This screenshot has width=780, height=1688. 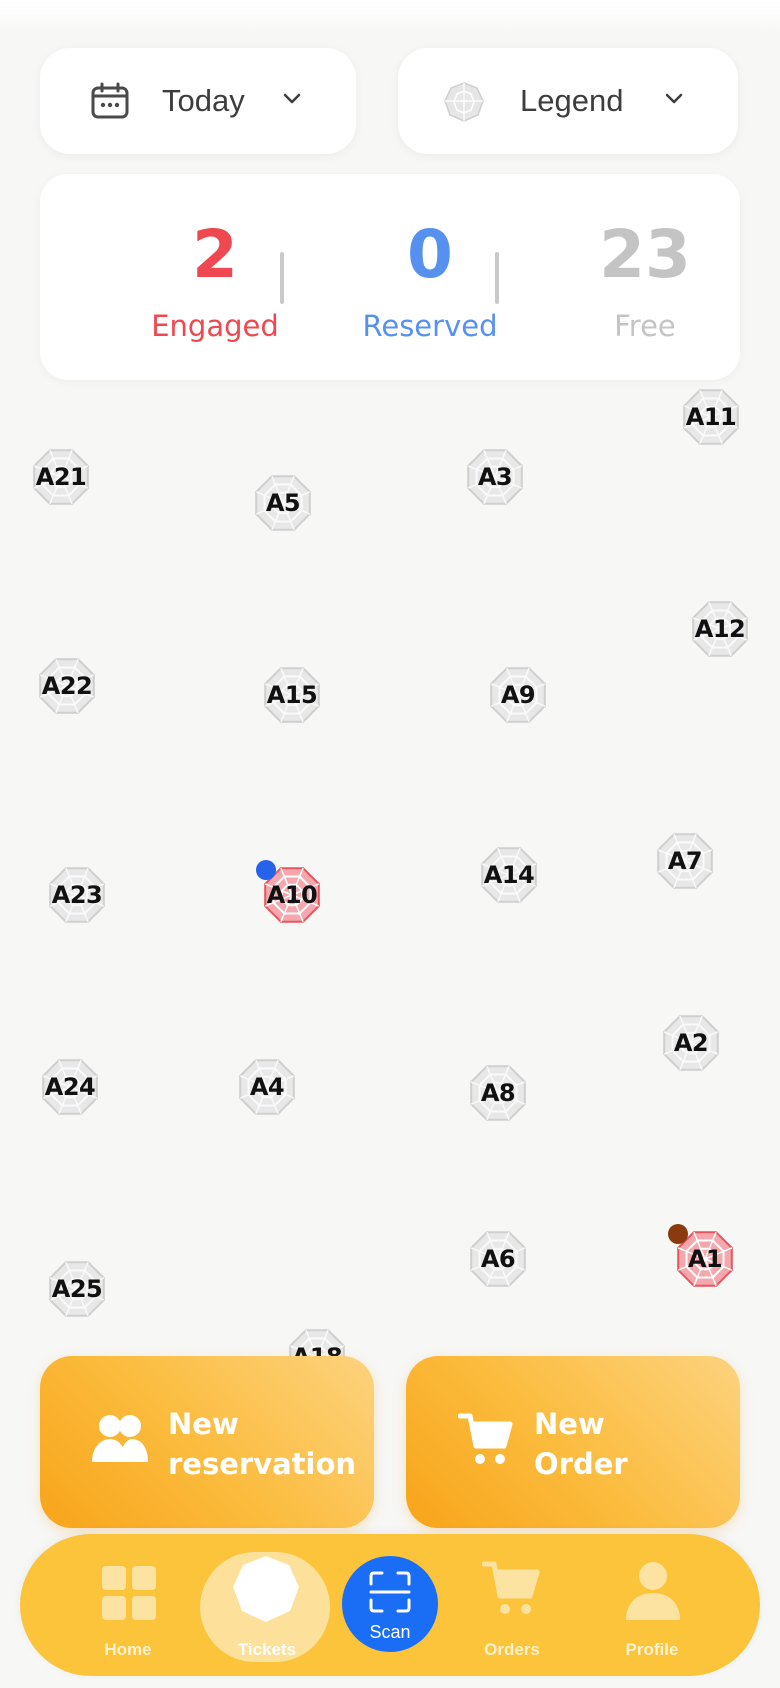 I want to click on umbrella-spot: A11, so click(x=711, y=417).